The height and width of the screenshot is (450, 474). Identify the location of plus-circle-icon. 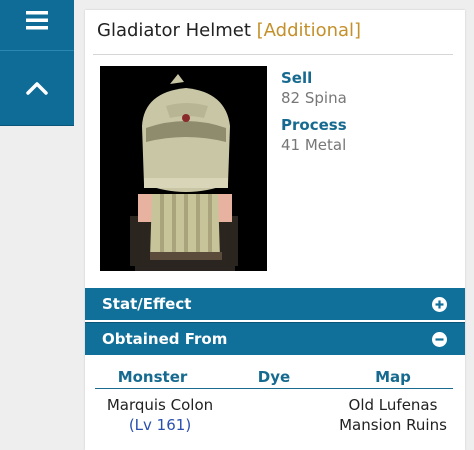
(439, 304).